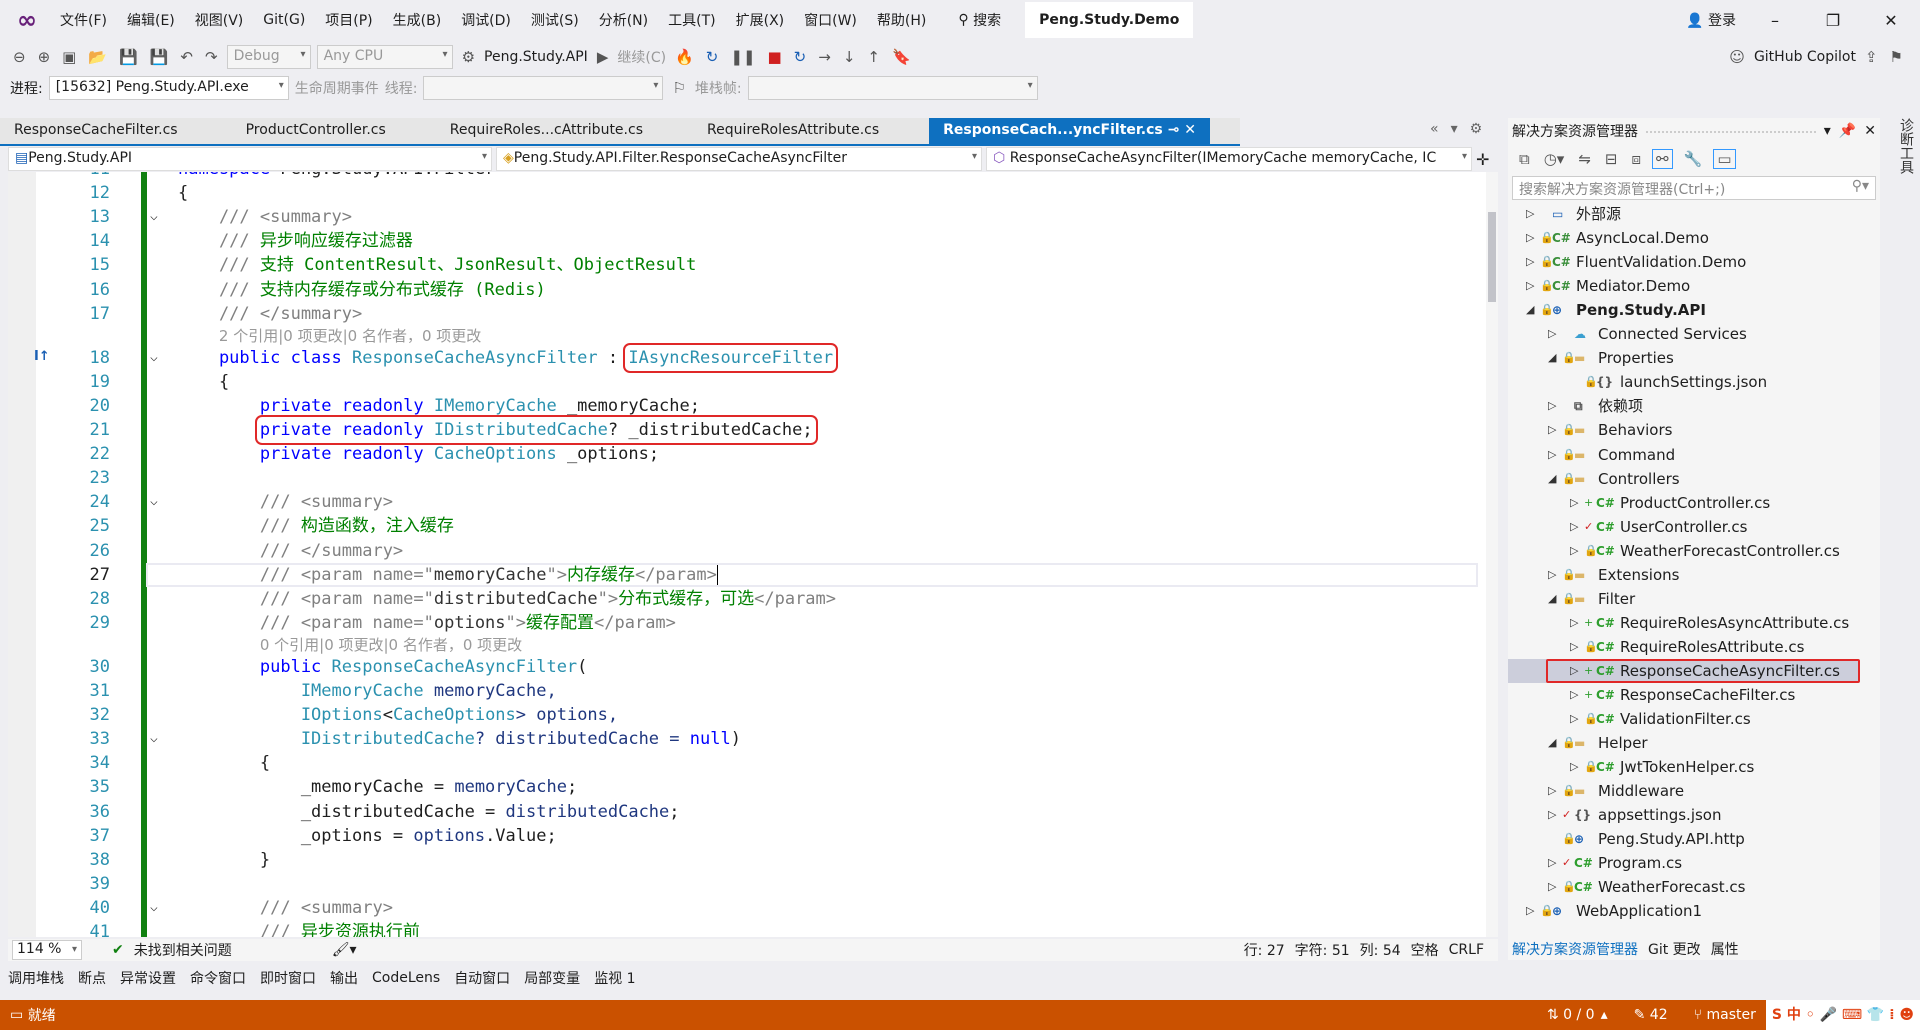 This screenshot has width=1920, height=1030. I want to click on menu-item: 分析(N), so click(623, 20).